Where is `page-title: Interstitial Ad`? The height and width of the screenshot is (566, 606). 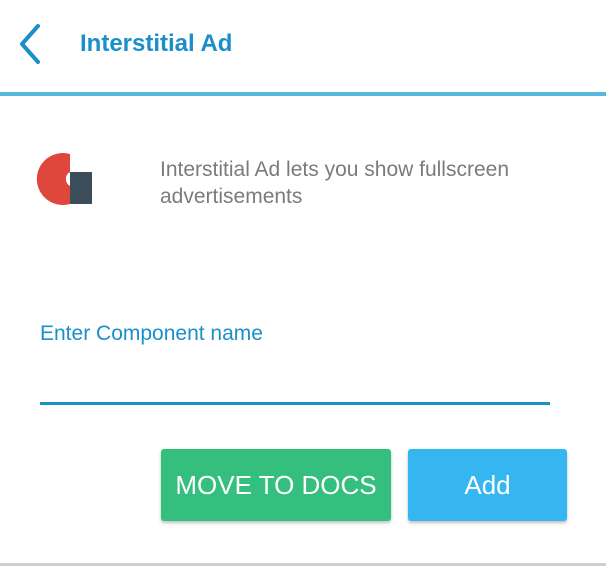 page-title: Interstitial Ad is located at coordinates (156, 43).